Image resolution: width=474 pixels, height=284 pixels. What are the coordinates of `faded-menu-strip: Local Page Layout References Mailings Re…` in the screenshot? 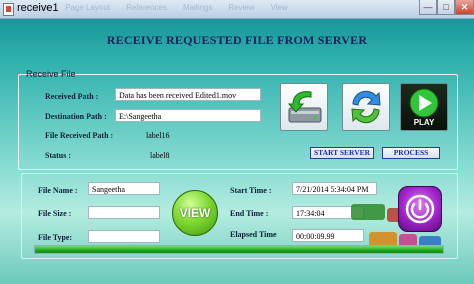 It's located at (159, 9).